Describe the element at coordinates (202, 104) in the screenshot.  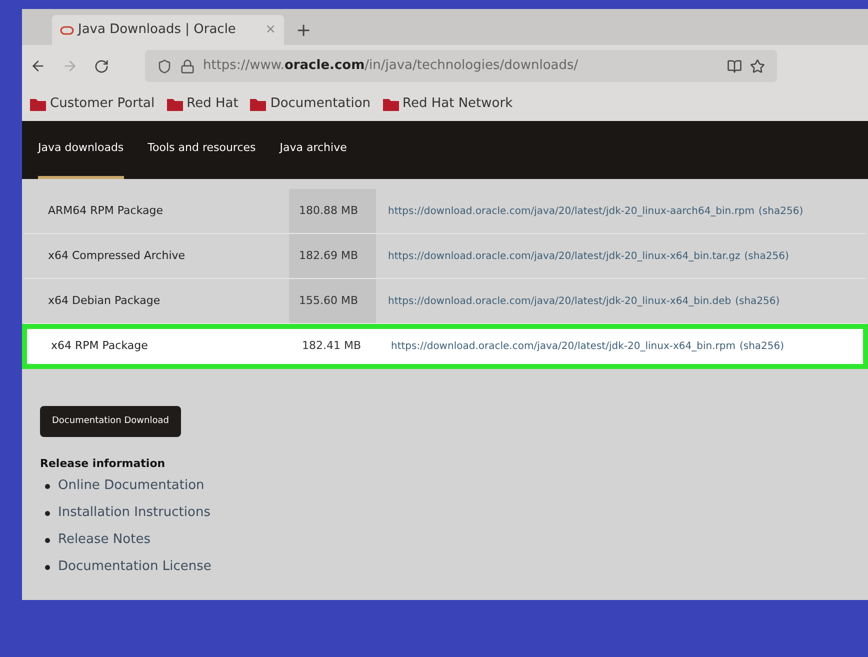
I see `bookmark-item: Red Hat` at that location.